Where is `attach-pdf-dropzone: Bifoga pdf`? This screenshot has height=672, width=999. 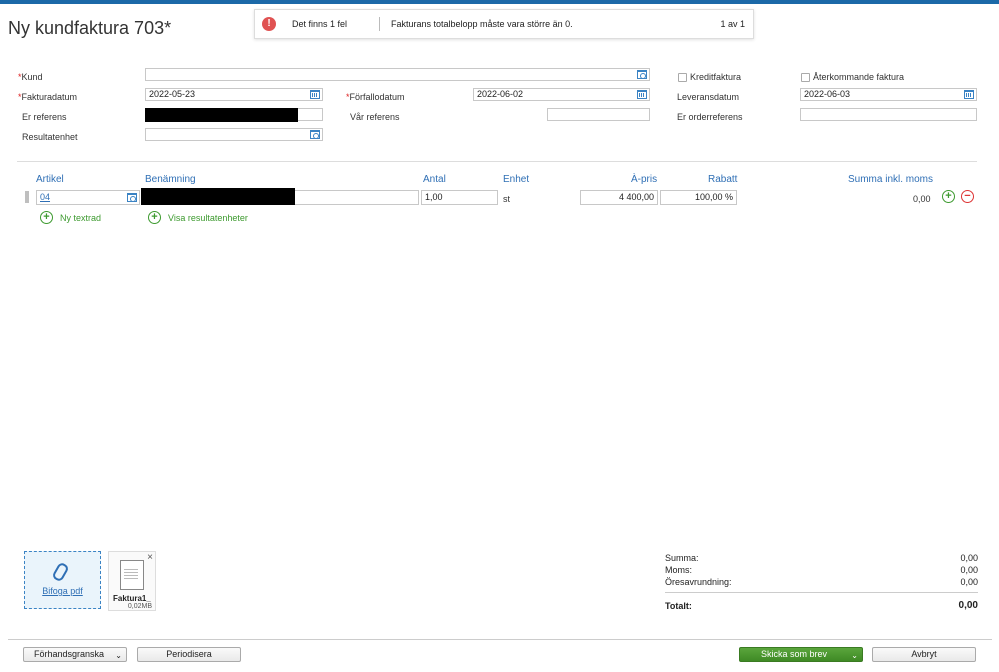
attach-pdf-dropzone: Bifoga pdf is located at coordinates (62, 580).